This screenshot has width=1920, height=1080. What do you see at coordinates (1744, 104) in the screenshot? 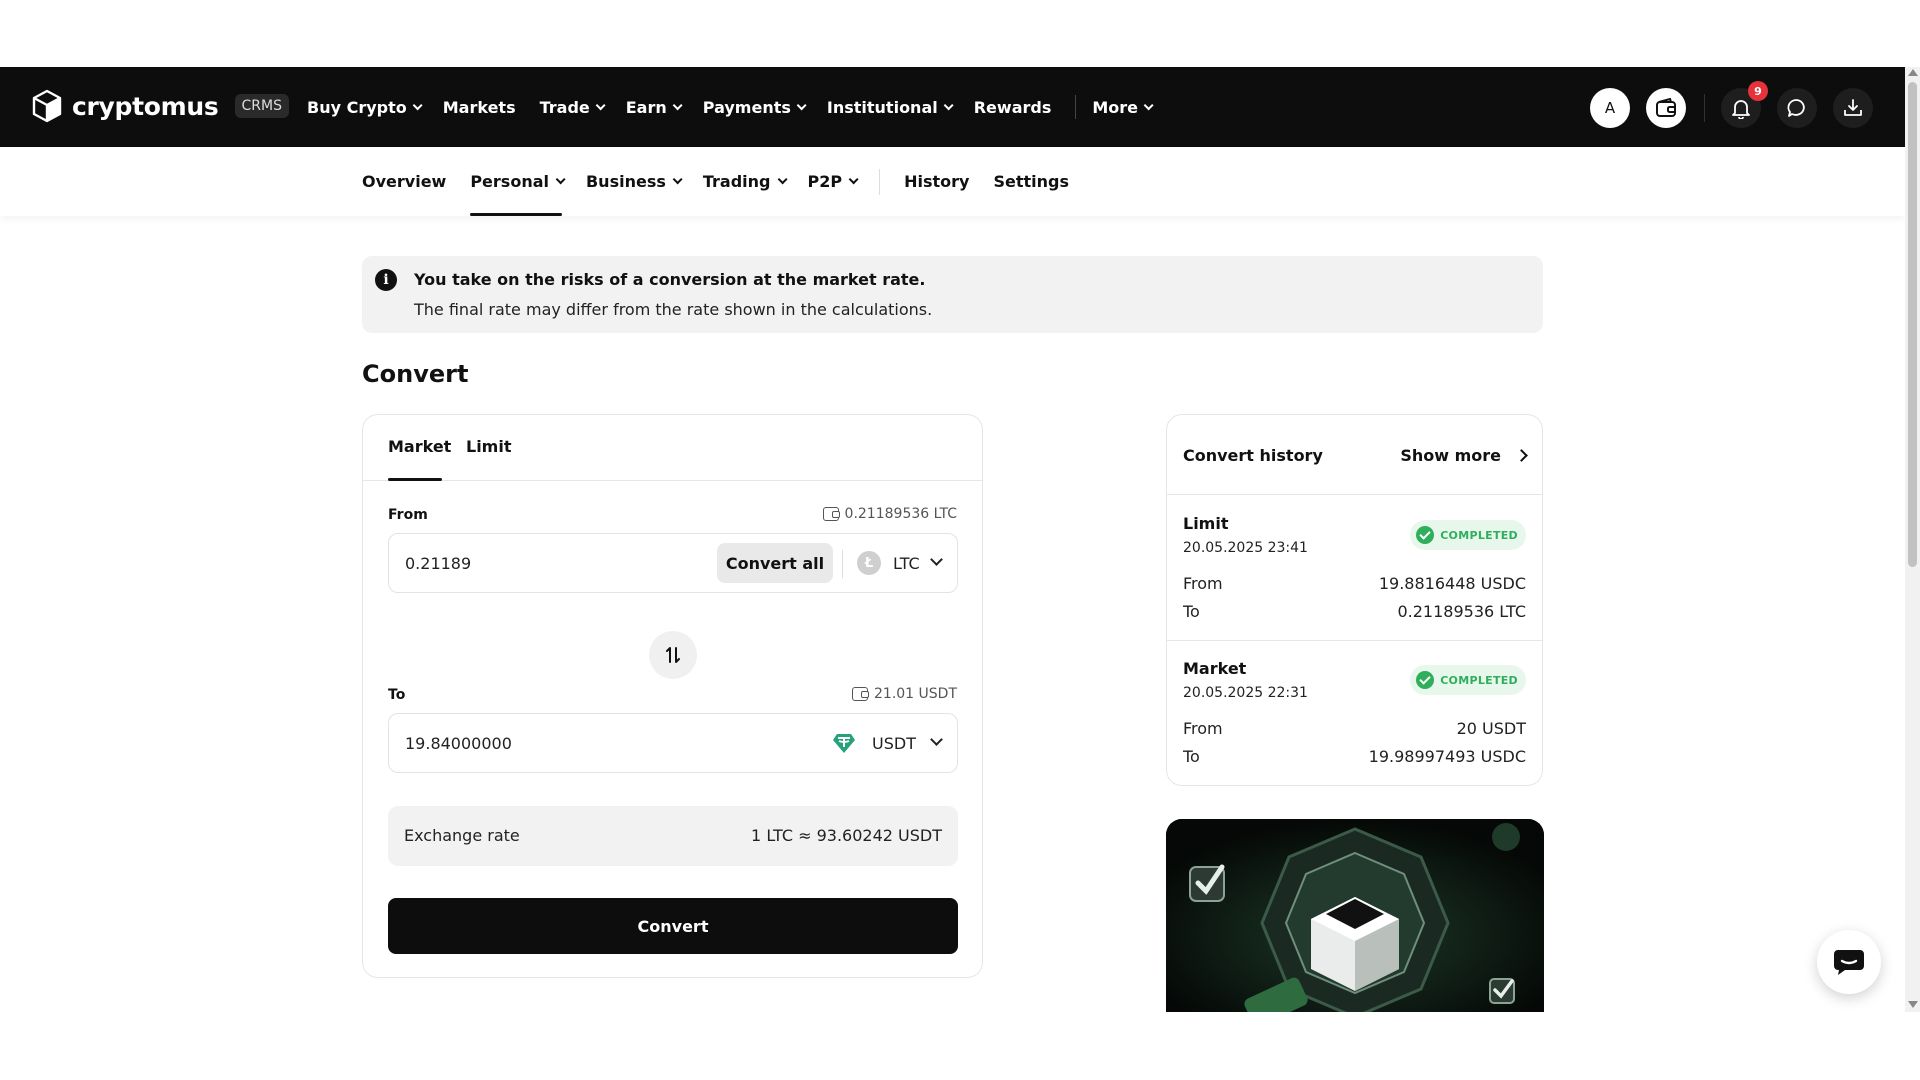
I see `notifications-button: 9` at bounding box center [1744, 104].